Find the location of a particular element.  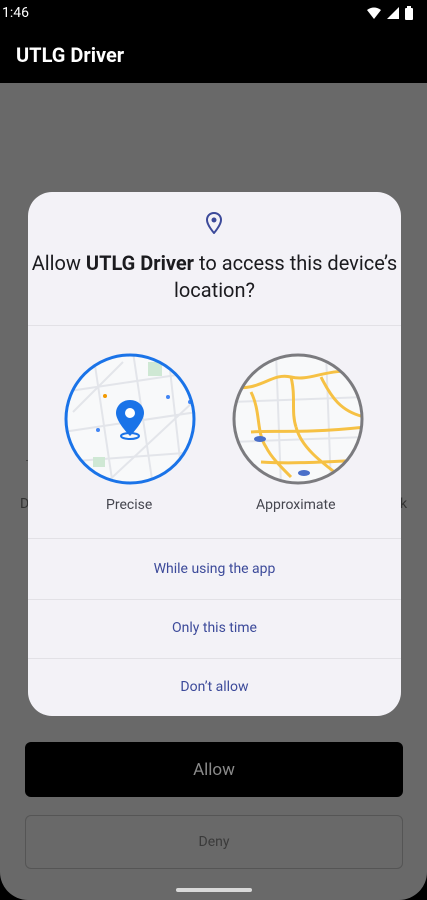

background-text-right: k is located at coordinates (404, 504).